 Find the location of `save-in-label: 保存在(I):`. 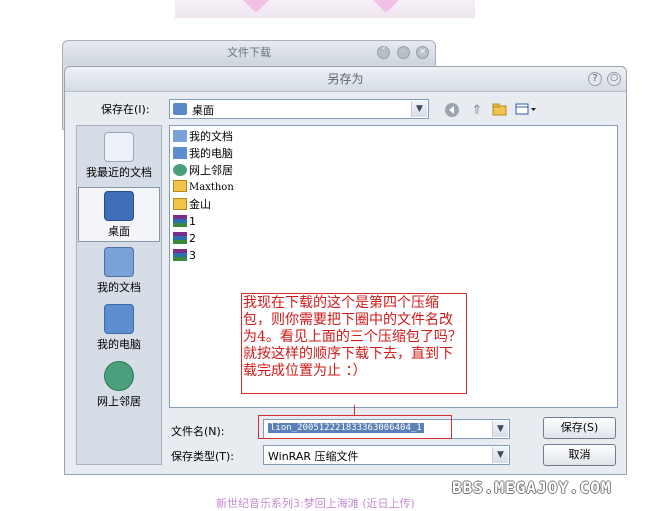

save-in-label: 保存在(I): is located at coordinates (125, 109).